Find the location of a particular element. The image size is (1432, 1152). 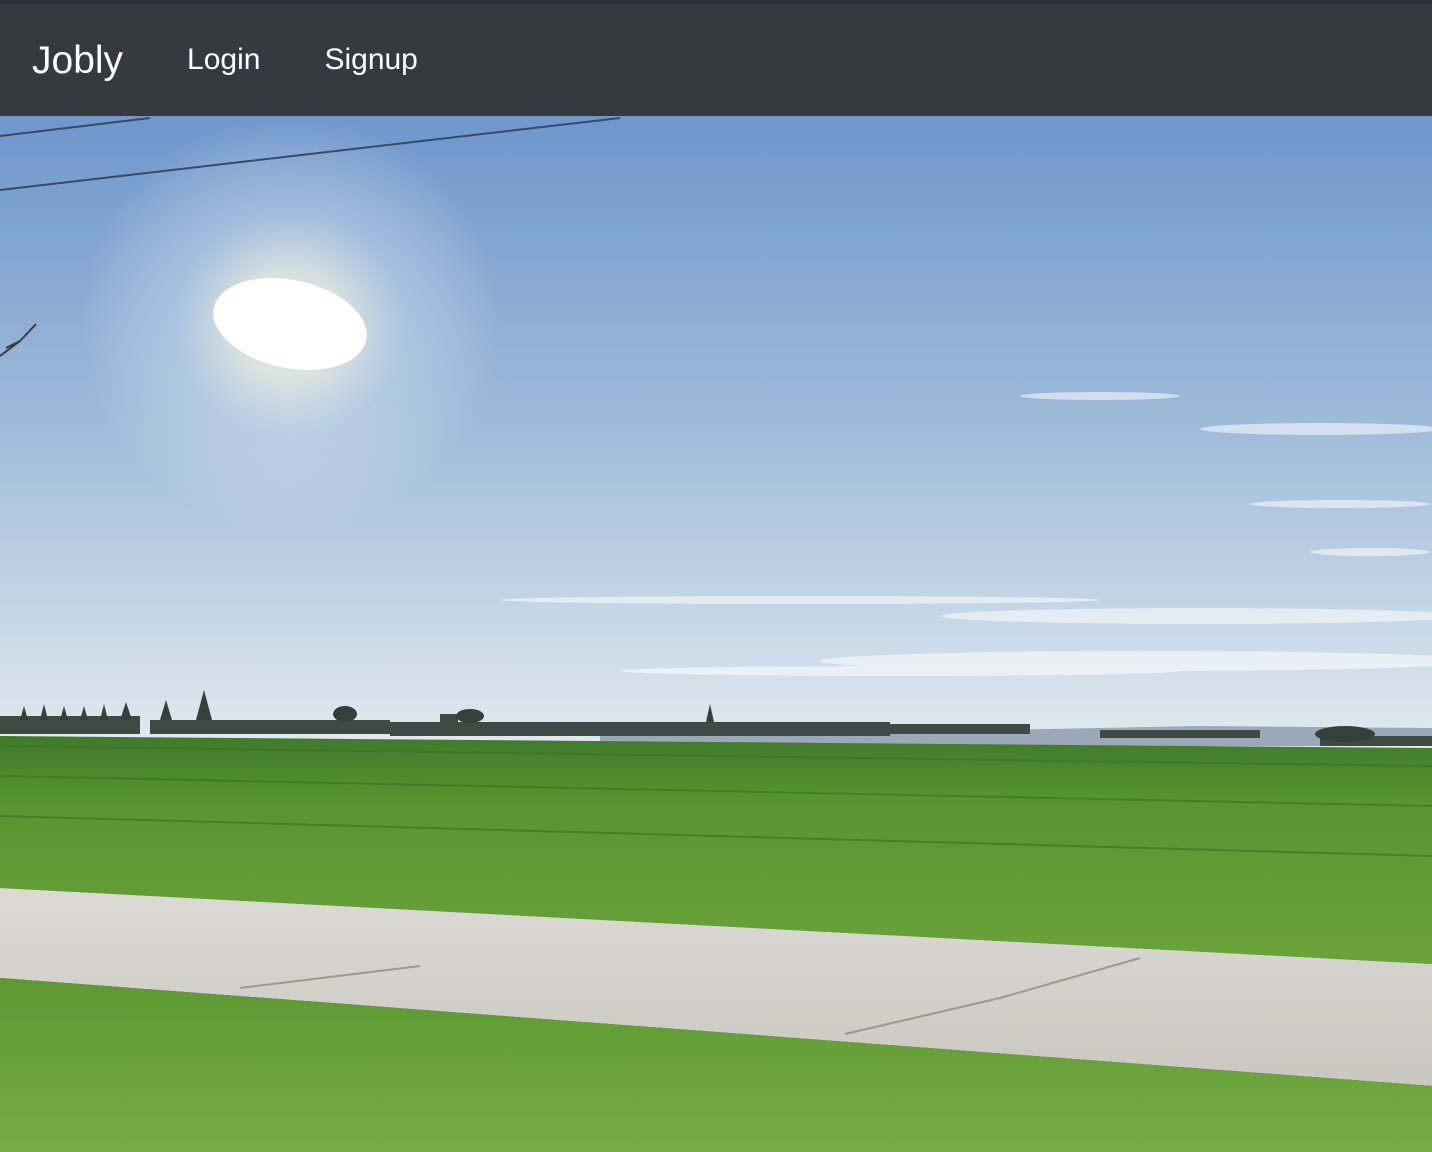

top-navbar: Jobly Login Signup is located at coordinates (716, 60).